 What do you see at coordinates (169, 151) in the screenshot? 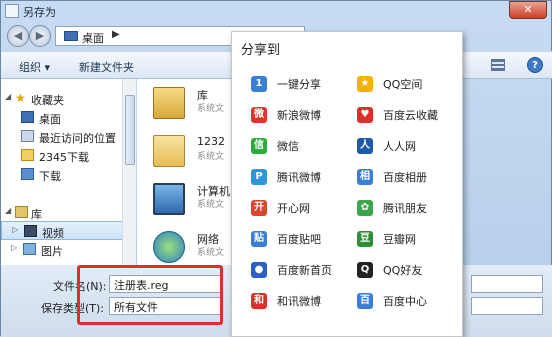
I see `user-icon` at bounding box center [169, 151].